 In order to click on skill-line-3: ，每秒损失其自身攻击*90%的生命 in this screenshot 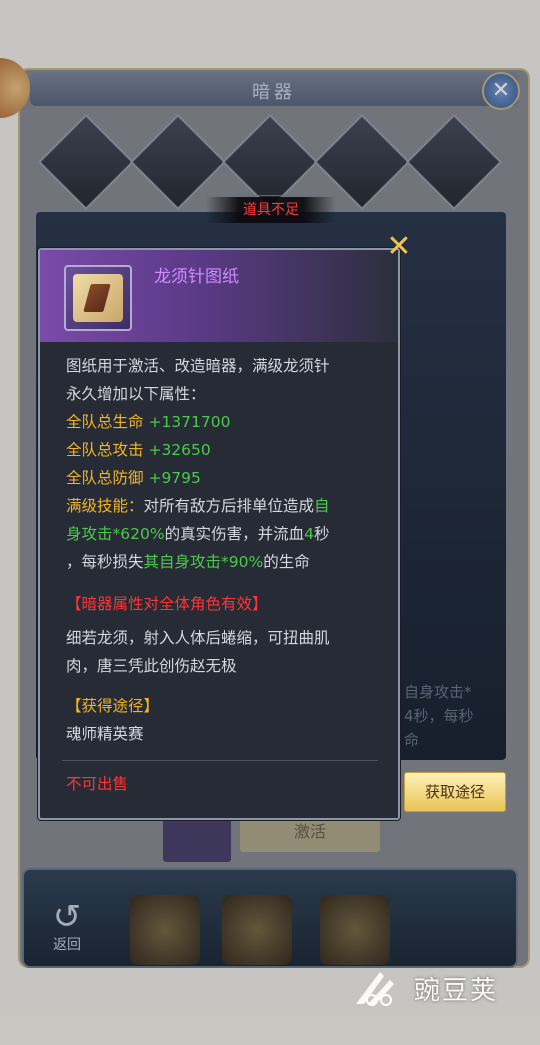, I will do `click(198, 562)`.